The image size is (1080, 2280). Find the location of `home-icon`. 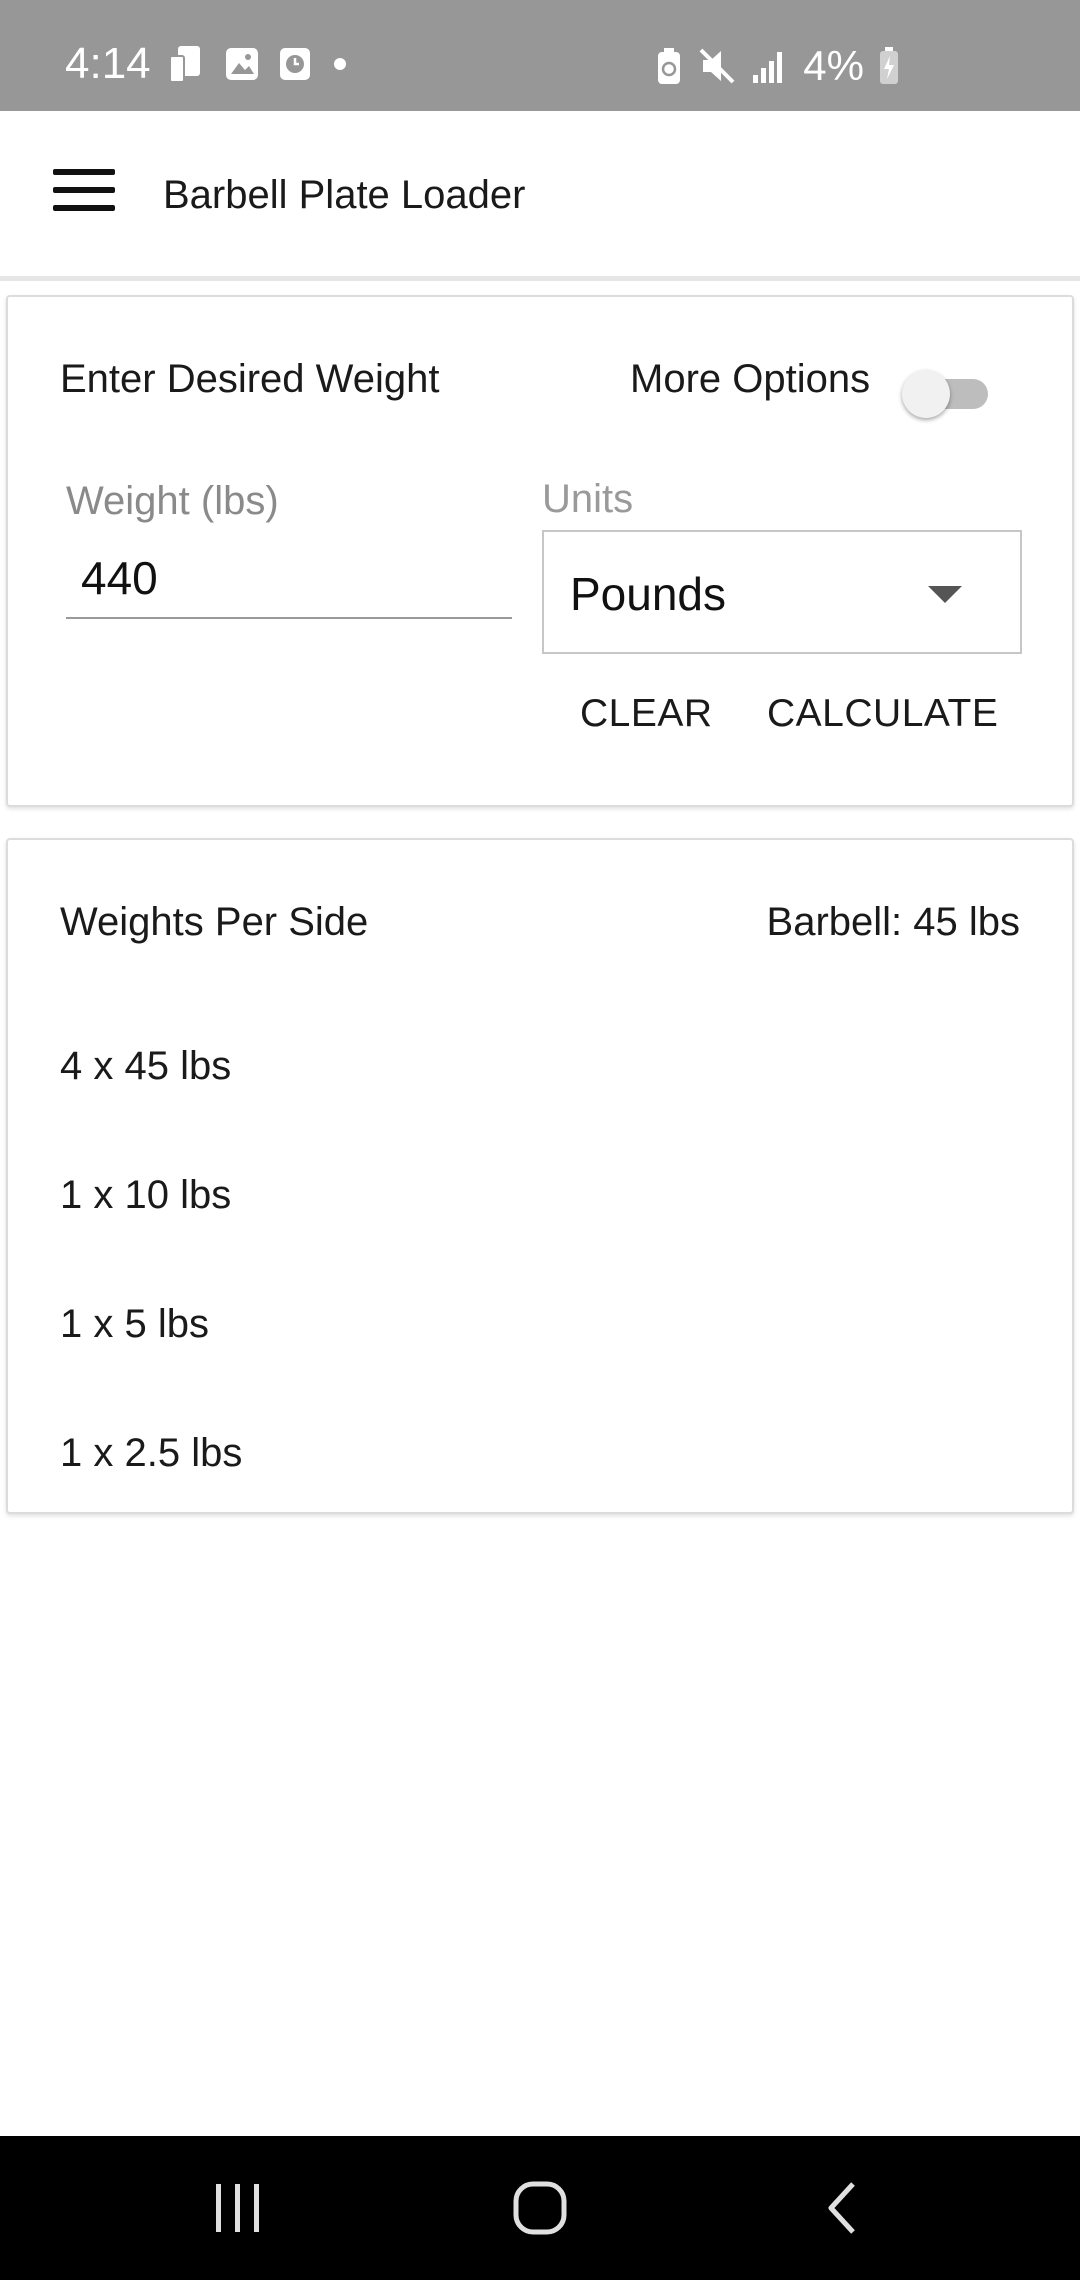

home-icon is located at coordinates (540, 2208).